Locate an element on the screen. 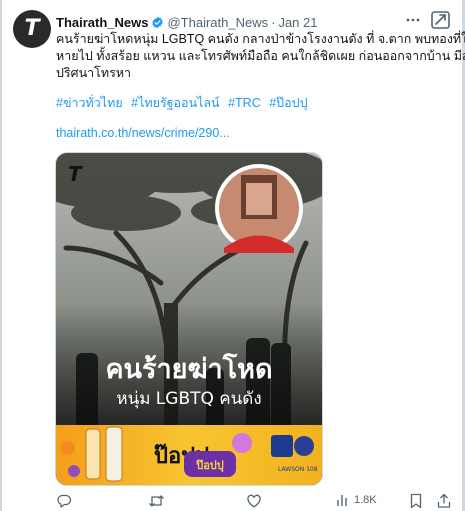 Image resolution: width=465 pixels, height=511 pixels. retweet-button is located at coordinates (158, 501).